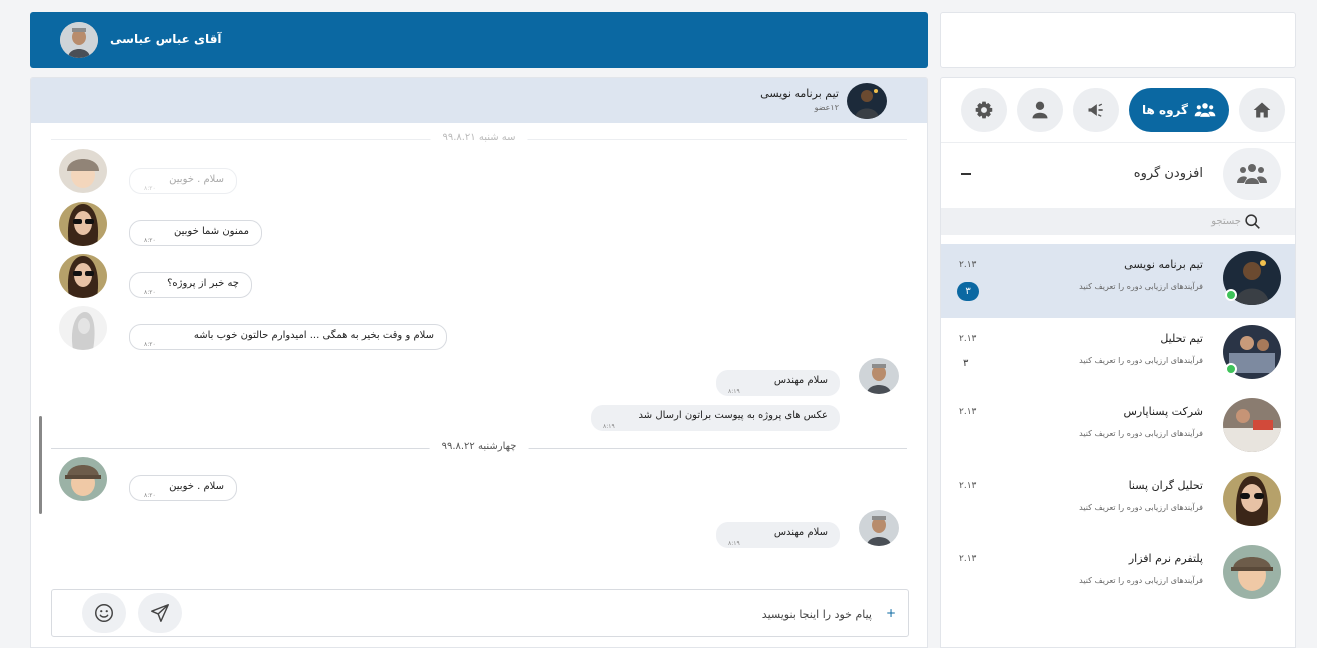  I want to click on collapse-button, so click(967, 174).